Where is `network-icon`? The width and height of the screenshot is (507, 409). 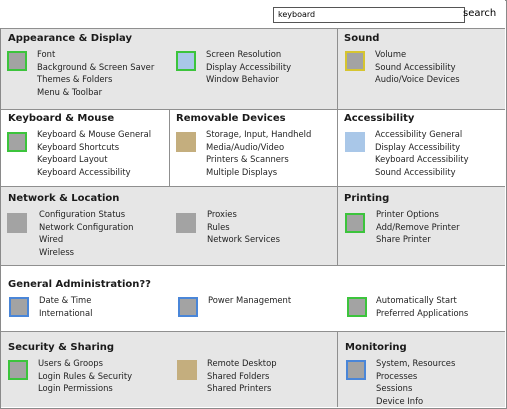
network-icon is located at coordinates (17, 223).